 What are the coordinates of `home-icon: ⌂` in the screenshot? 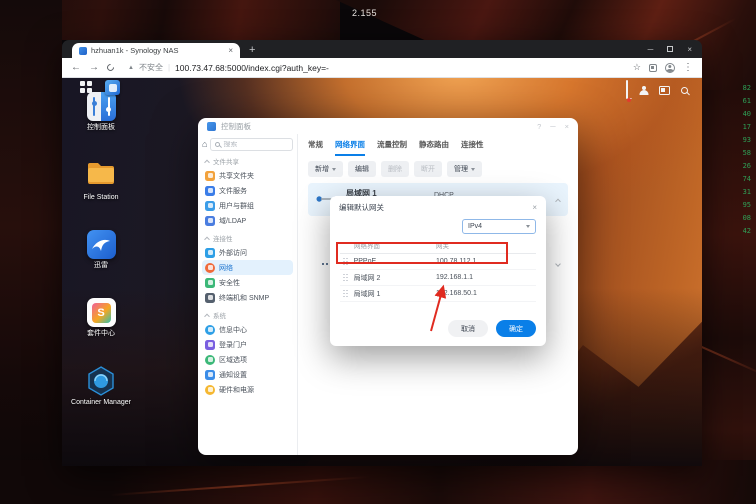 It's located at (204, 144).